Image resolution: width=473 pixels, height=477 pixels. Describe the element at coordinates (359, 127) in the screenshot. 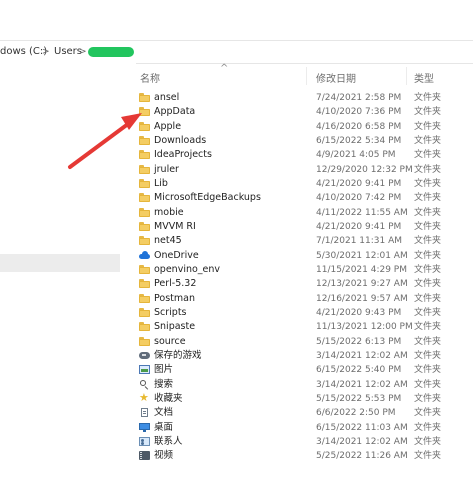

I see `modified-date: 4/16/2020 6:58 PM` at that location.